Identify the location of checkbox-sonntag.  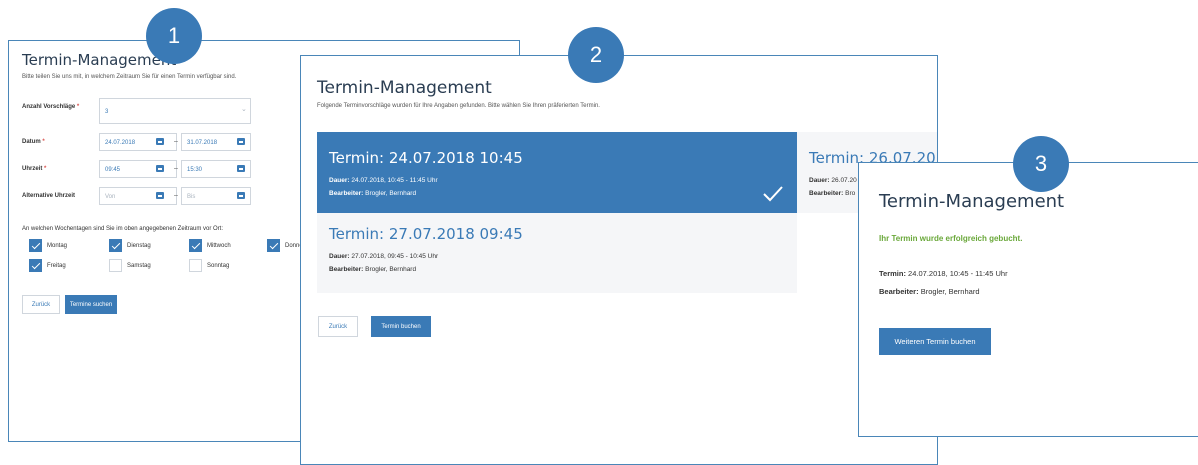
(195, 265).